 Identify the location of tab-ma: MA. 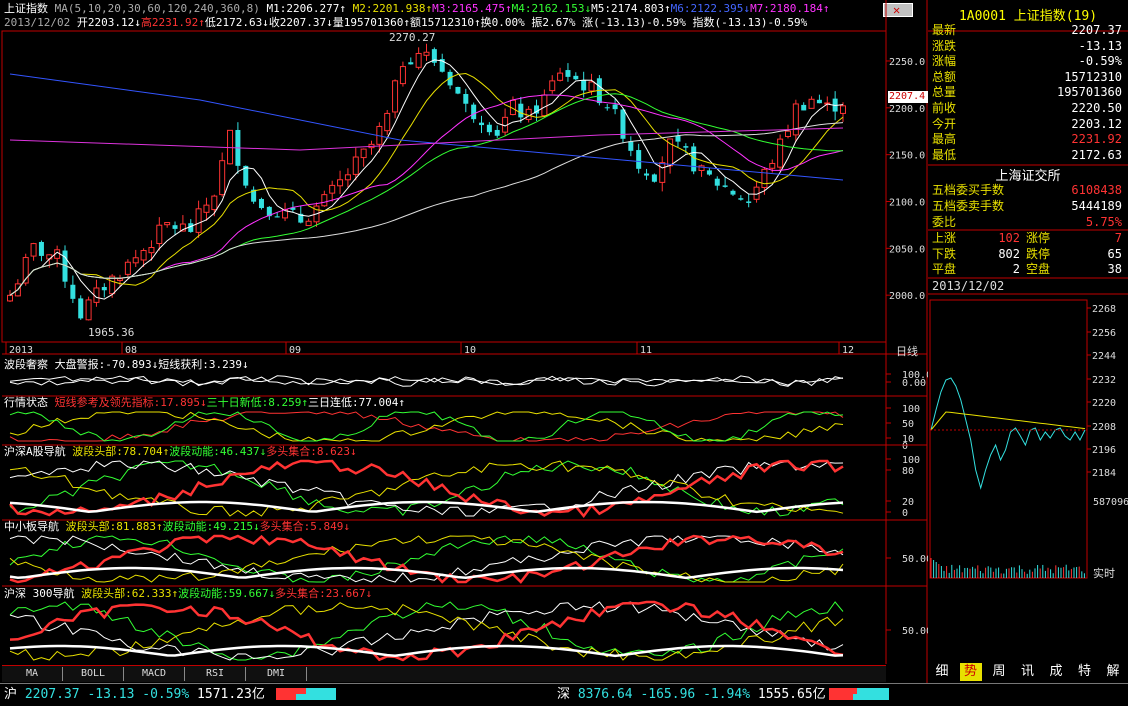
(32, 674).